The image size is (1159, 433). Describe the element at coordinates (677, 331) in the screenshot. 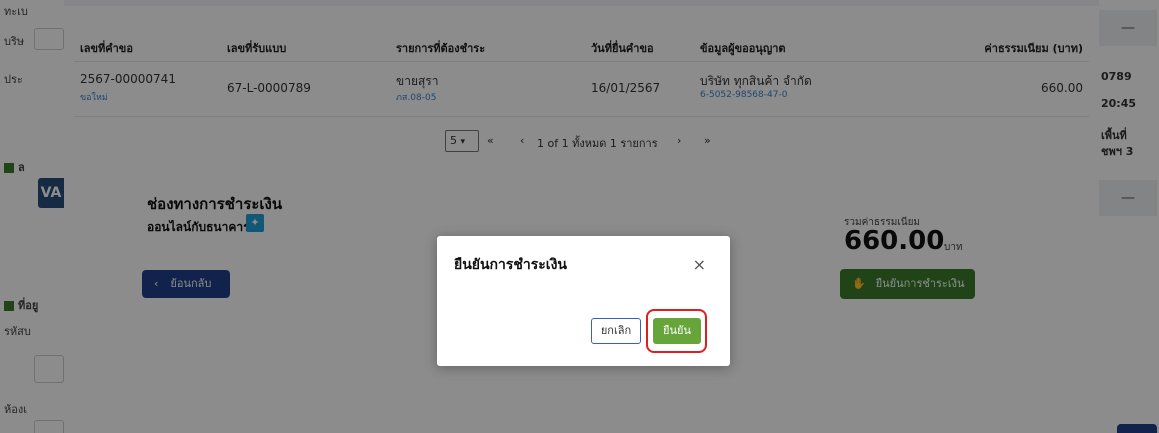

I see `confirm-button: ยืนยัน` at that location.